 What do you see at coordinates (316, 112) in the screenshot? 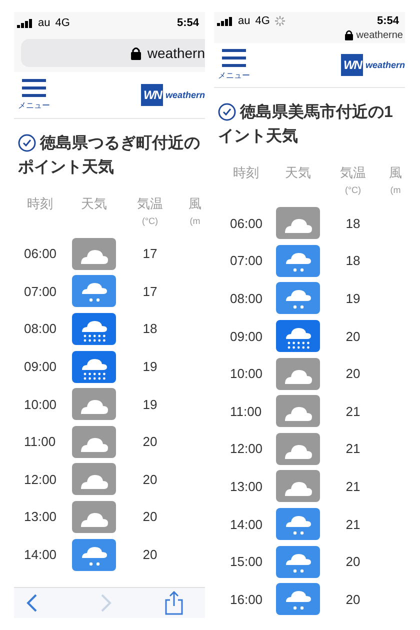
I see `page-title: 徳島県美馬市付近の1` at bounding box center [316, 112].